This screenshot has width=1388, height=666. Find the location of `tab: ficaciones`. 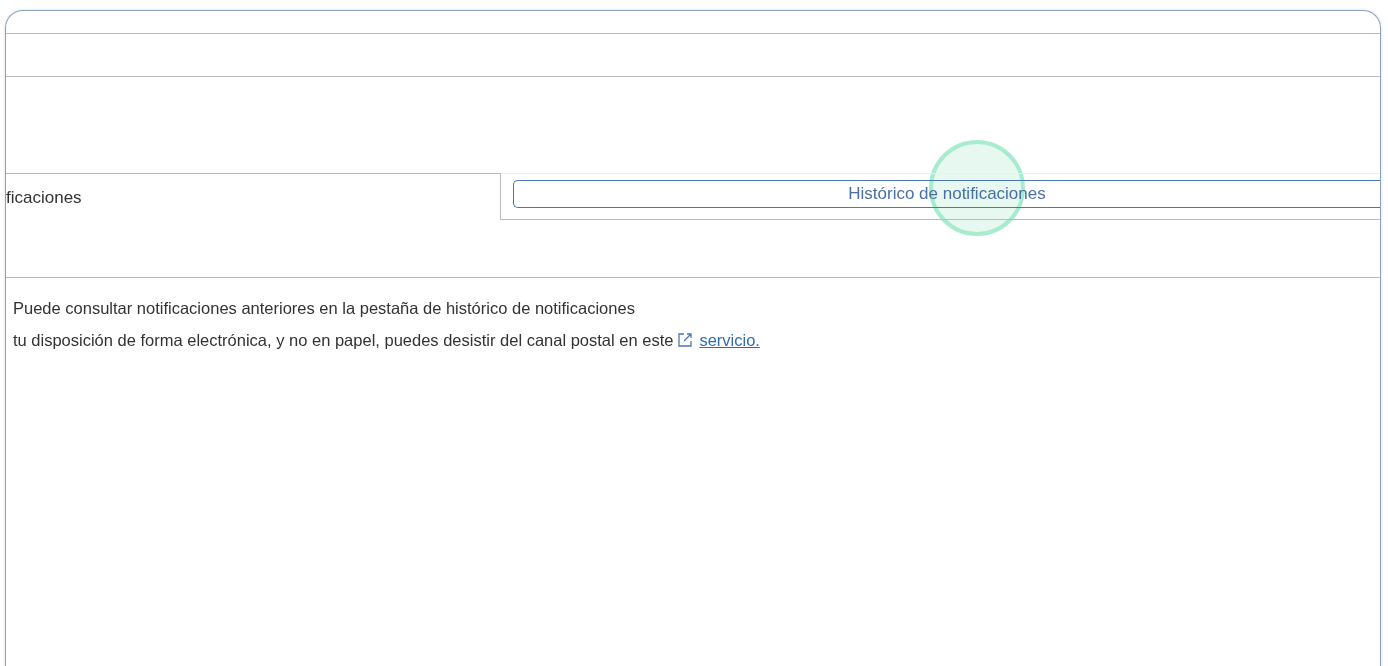

tab: ficaciones is located at coordinates (253, 196).